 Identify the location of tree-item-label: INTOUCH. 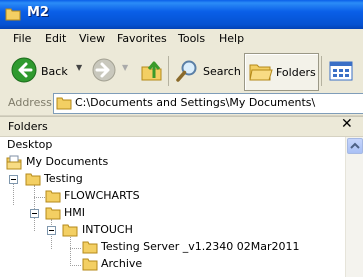
(107, 229).